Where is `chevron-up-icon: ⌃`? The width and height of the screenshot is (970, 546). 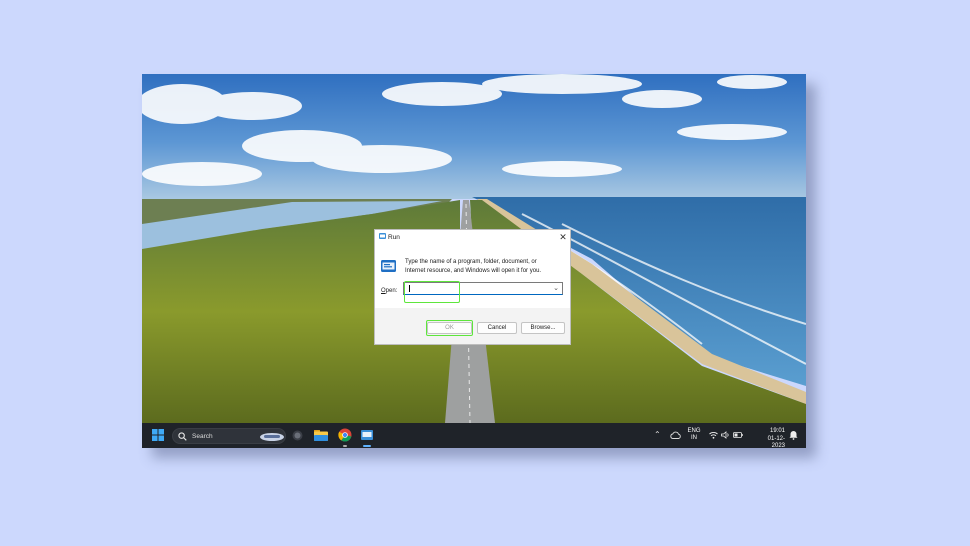
chevron-up-icon: ⌃ is located at coordinates (657, 434).